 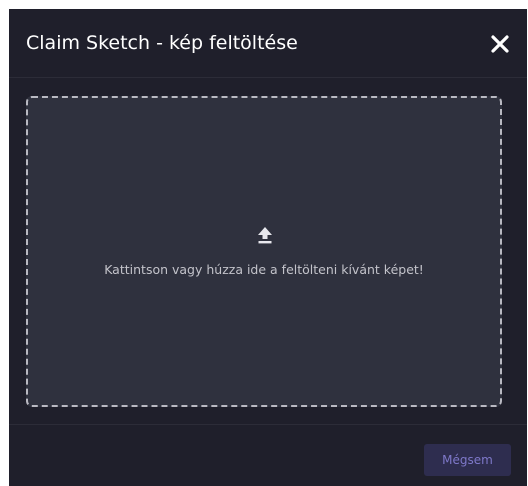 What do you see at coordinates (268, 455) in the screenshot?
I see `dialog-footer: Mégsem` at bounding box center [268, 455].